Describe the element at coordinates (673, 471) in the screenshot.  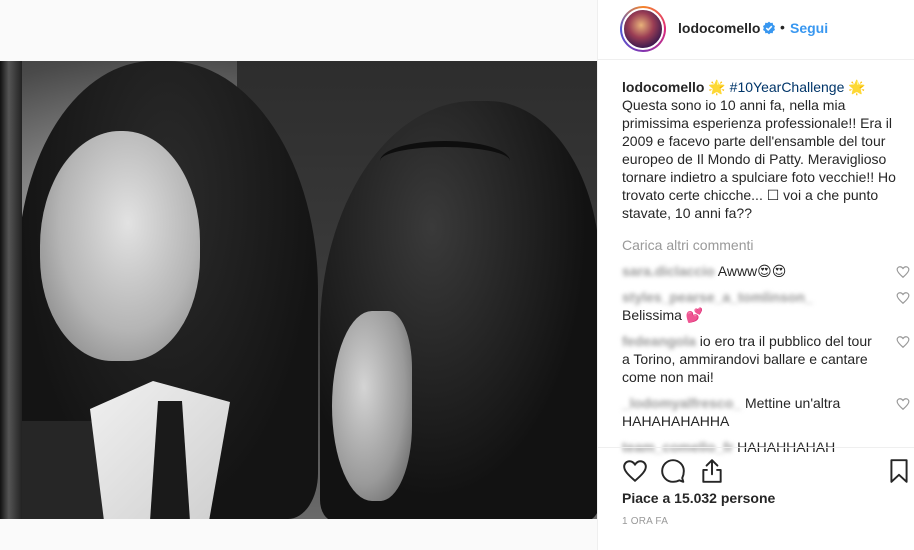
I see `comment-bubble-icon` at that location.